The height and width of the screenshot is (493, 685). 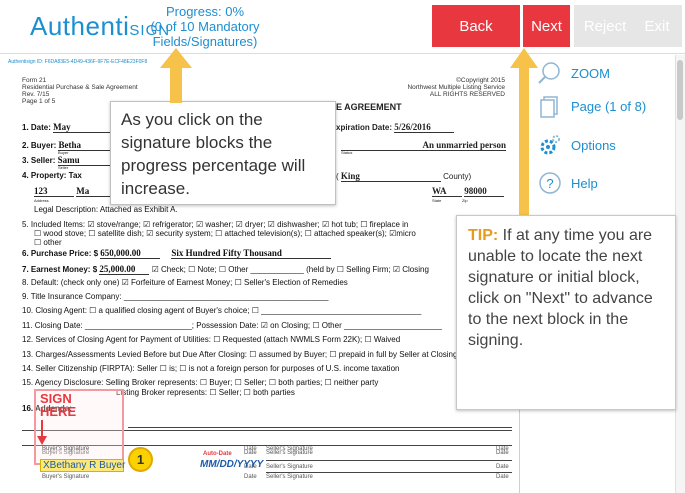 I want to click on expiration-line: xpiration Date: 5/26/2016, so click(x=395, y=127).